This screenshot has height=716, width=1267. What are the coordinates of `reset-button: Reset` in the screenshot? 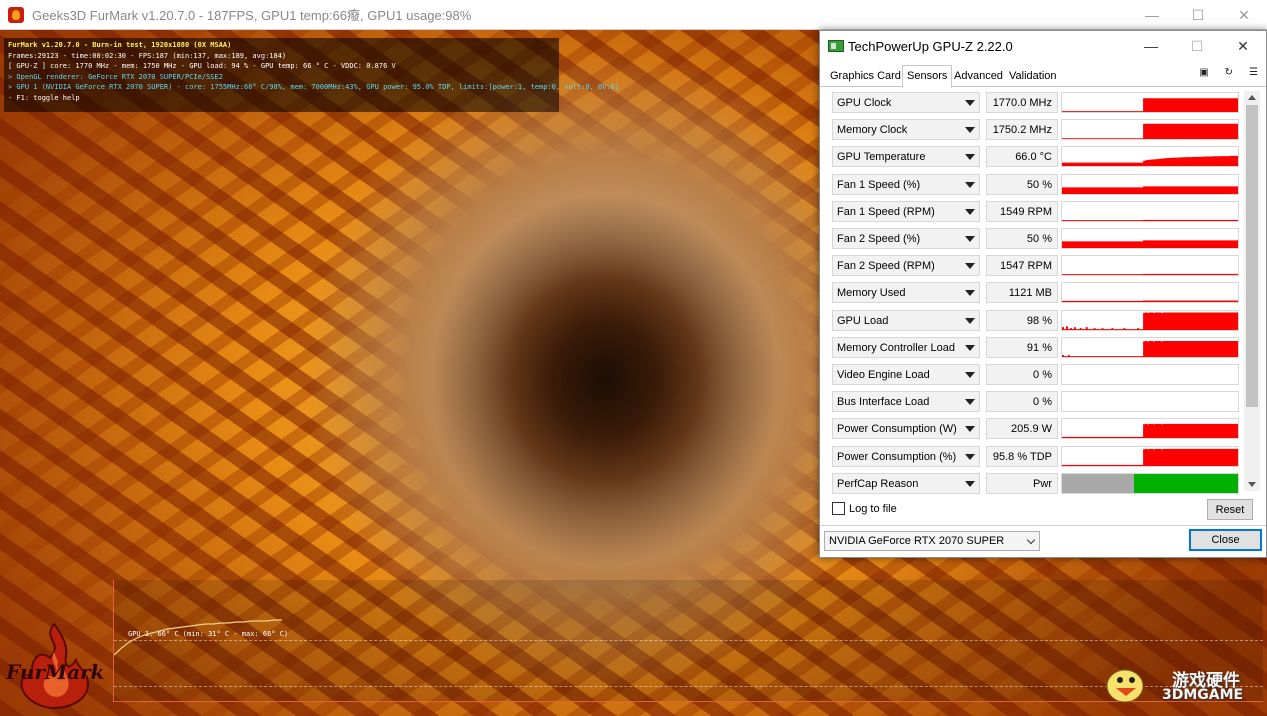 It's located at (1230, 509).